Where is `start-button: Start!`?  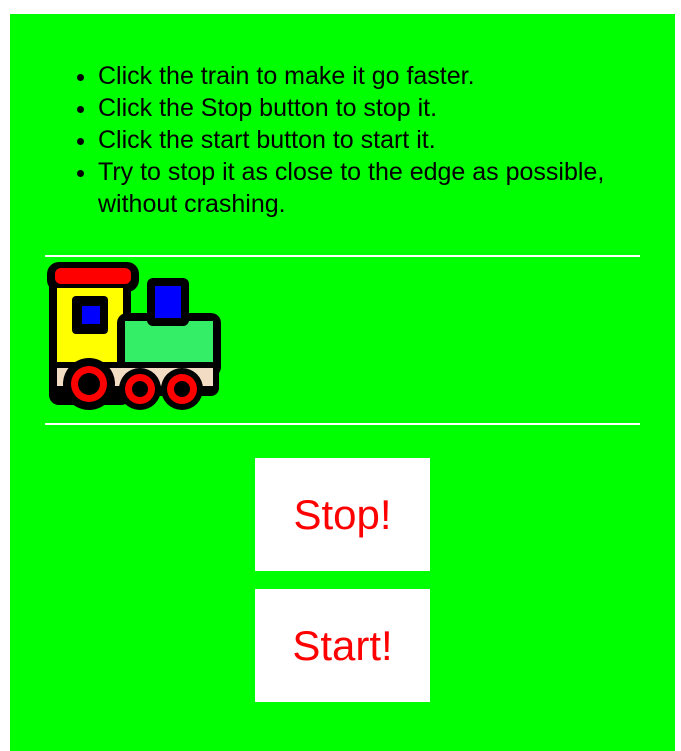
start-button: Start! is located at coordinates (342, 645).